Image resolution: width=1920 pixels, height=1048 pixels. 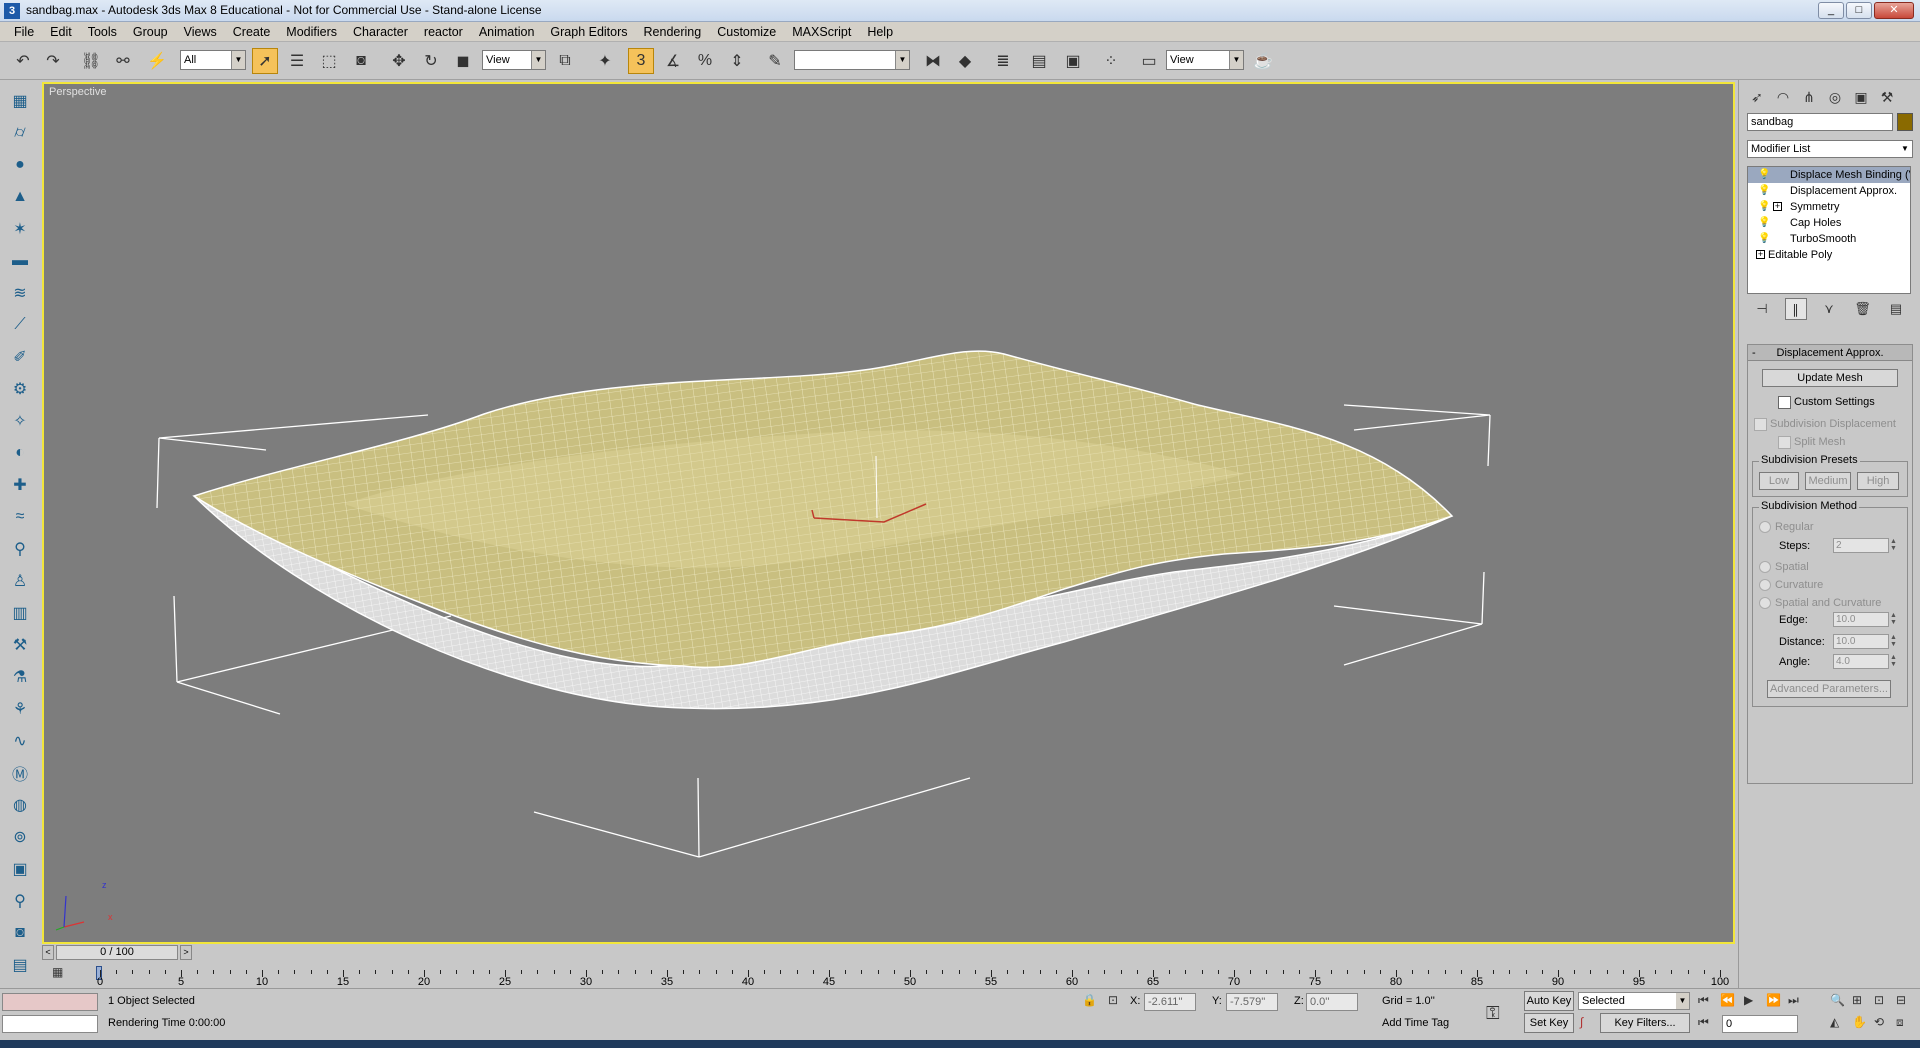 I want to click on add-time-tag: Add Time Tag, so click(x=1415, y=1023).